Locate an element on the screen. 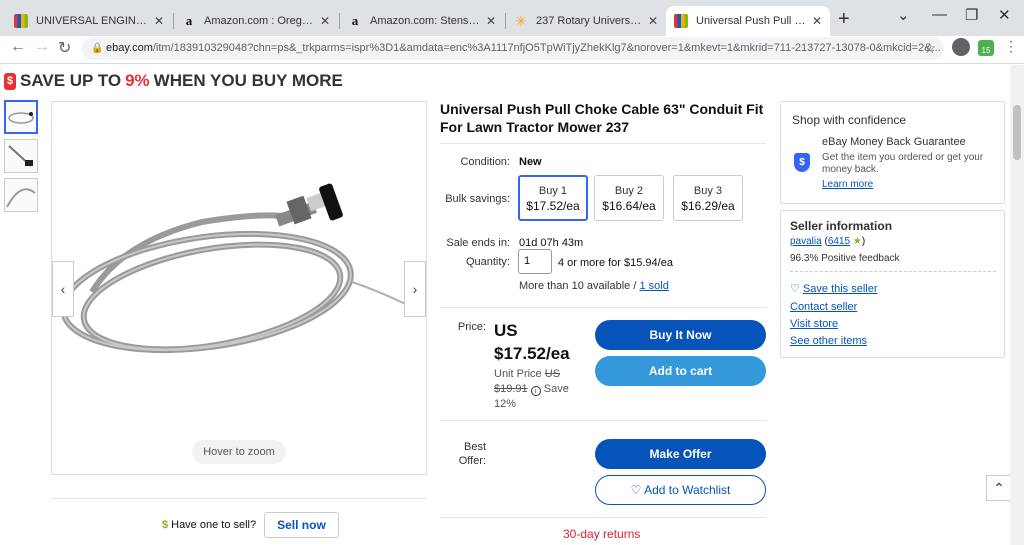  shield-check-icon: $ is located at coordinates (802, 162).